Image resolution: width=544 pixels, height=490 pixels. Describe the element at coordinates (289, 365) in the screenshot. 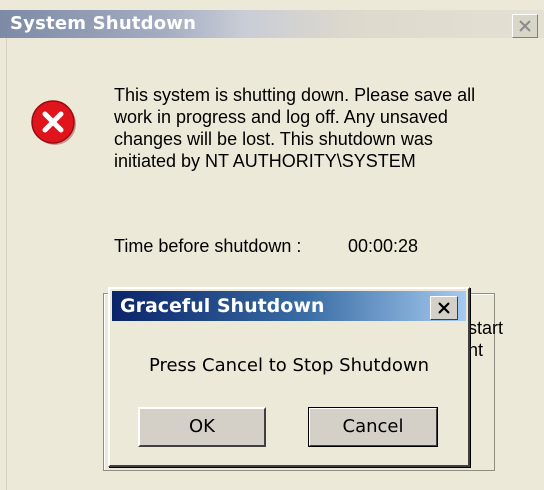

I see `graceful-shutdown-message: Press Cancel to Stop Shutdown` at that location.